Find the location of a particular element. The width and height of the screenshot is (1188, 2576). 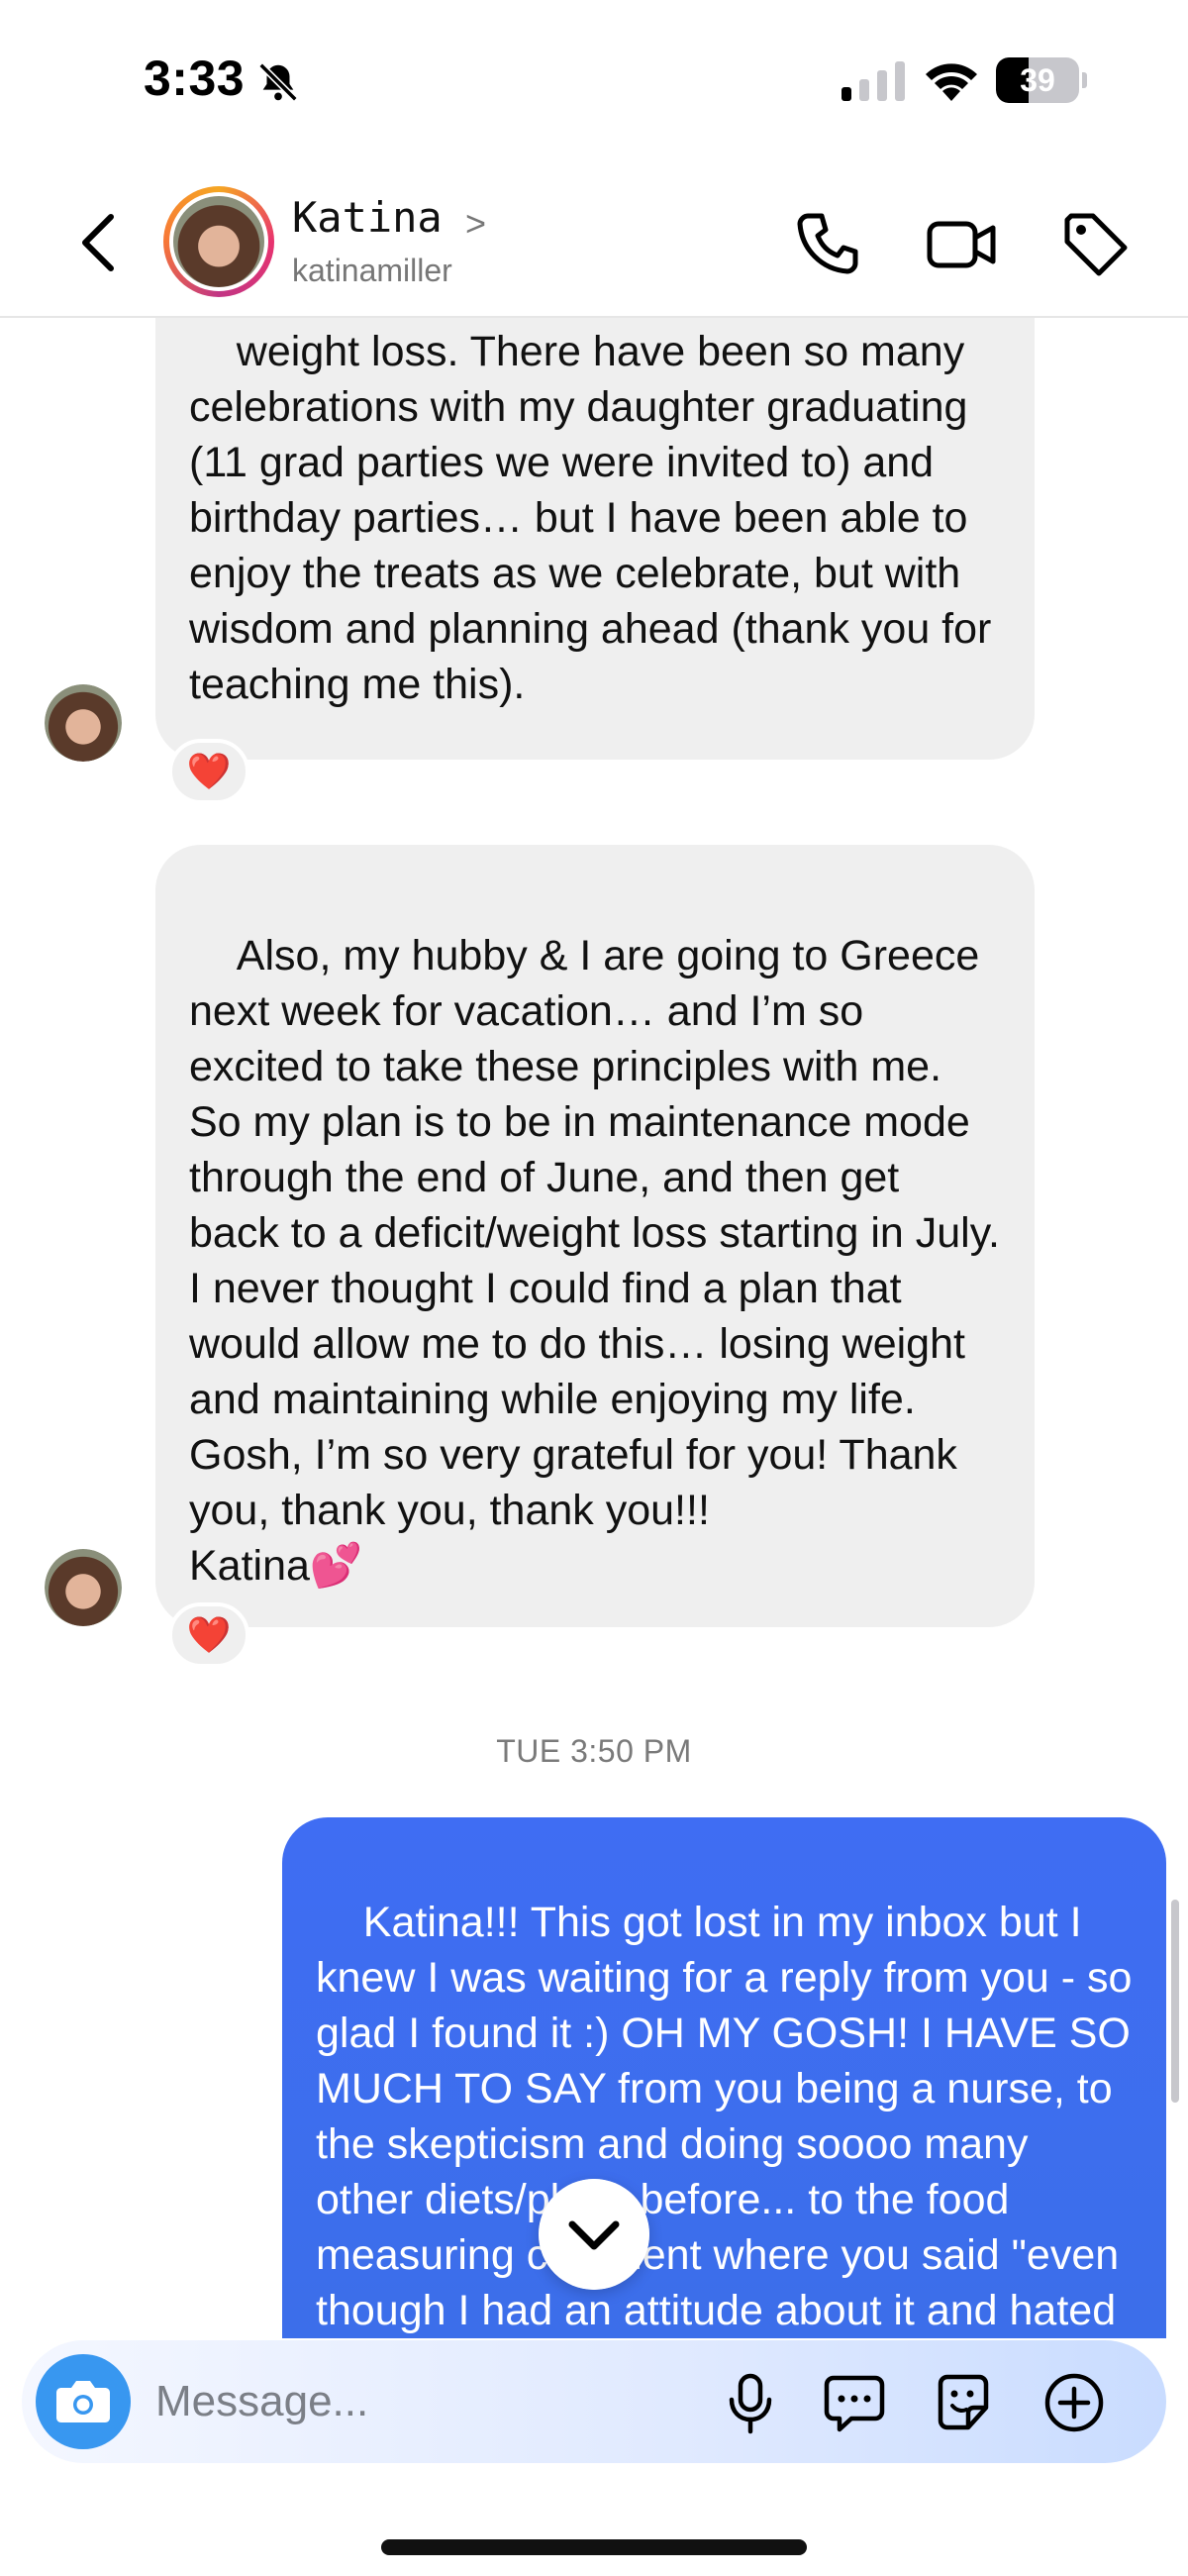

status-time: 3:33 is located at coordinates (195, 78).